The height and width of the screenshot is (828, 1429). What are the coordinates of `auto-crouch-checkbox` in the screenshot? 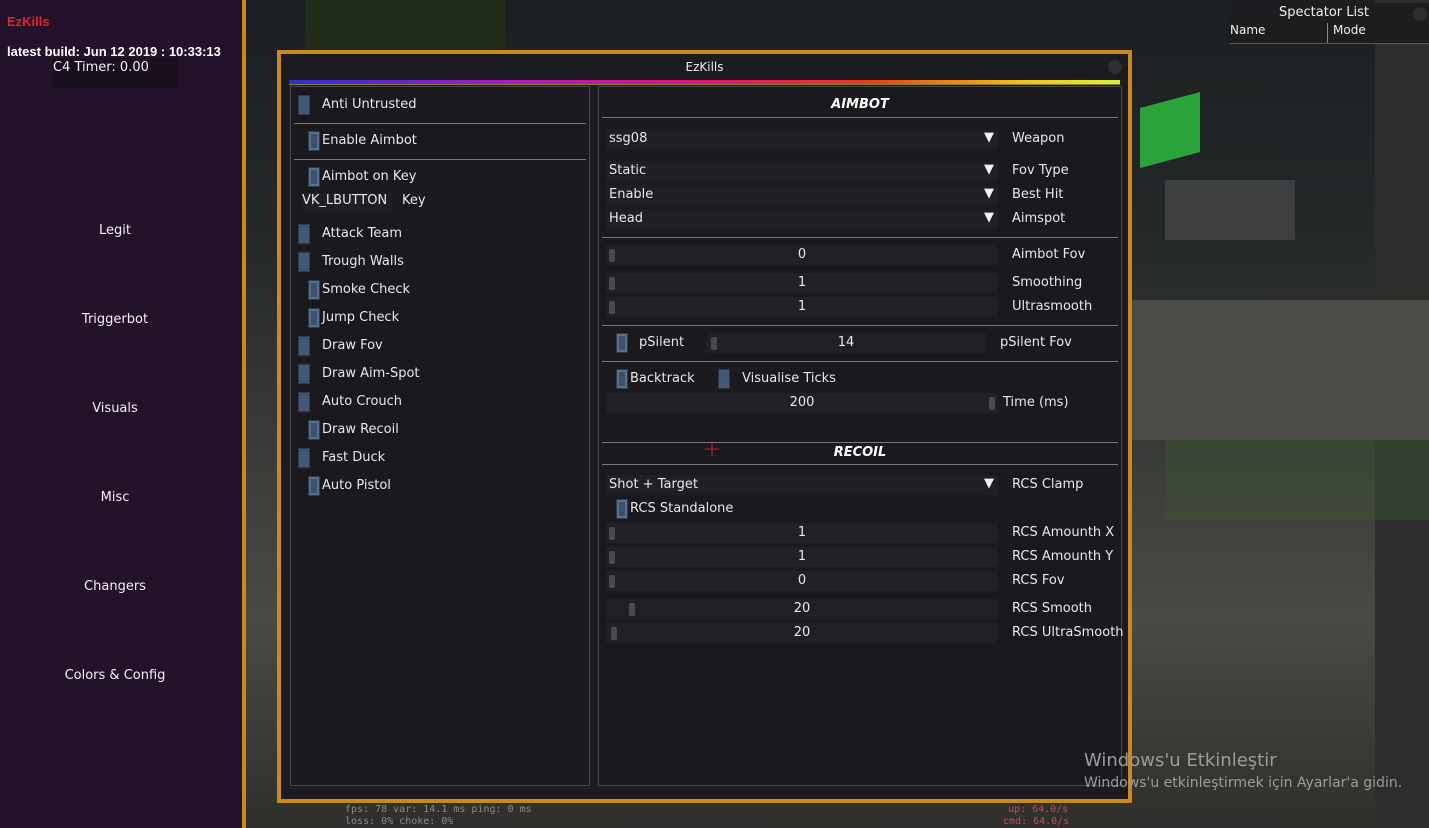 It's located at (304, 402).